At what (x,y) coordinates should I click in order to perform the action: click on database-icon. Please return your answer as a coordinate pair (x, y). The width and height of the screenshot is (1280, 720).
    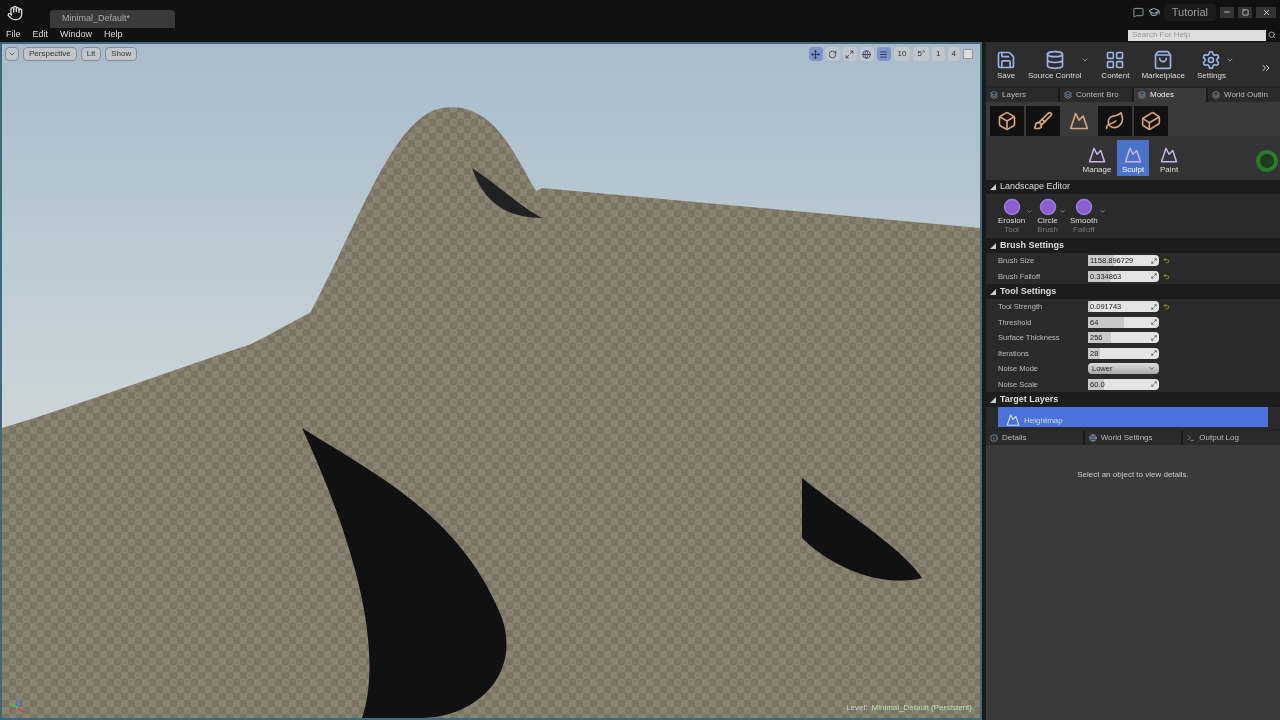
    Looking at the image, I should click on (1054, 60).